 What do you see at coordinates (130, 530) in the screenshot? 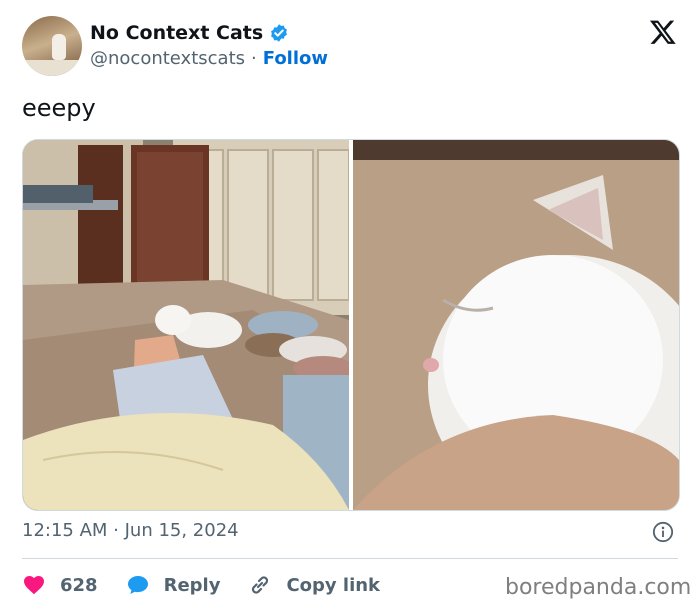
I see `tweet-timestamp: 12:15 AM · Jun 15, 2024` at bounding box center [130, 530].